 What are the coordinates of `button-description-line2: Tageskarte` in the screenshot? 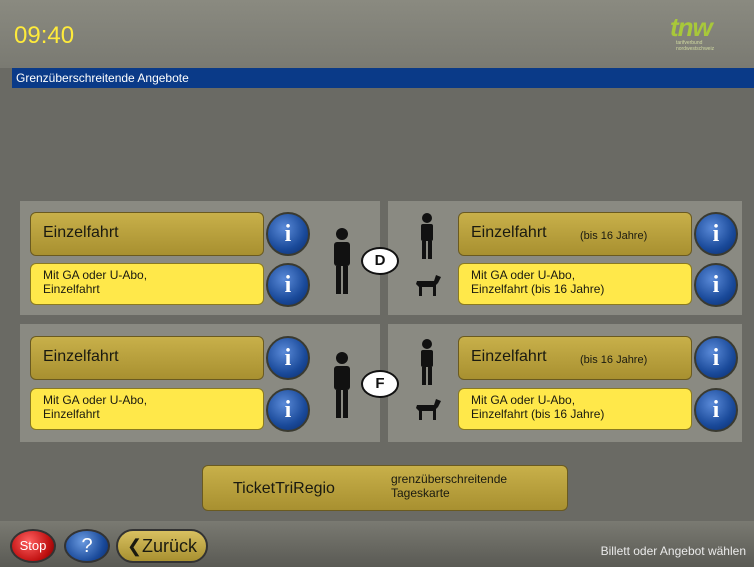 It's located at (420, 493).